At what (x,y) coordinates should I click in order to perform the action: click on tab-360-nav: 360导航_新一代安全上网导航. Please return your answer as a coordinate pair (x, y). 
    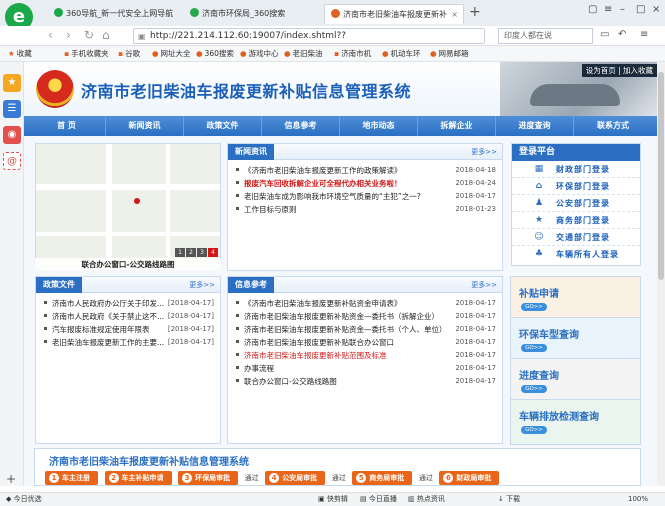
    Looking at the image, I should click on (113, 14).